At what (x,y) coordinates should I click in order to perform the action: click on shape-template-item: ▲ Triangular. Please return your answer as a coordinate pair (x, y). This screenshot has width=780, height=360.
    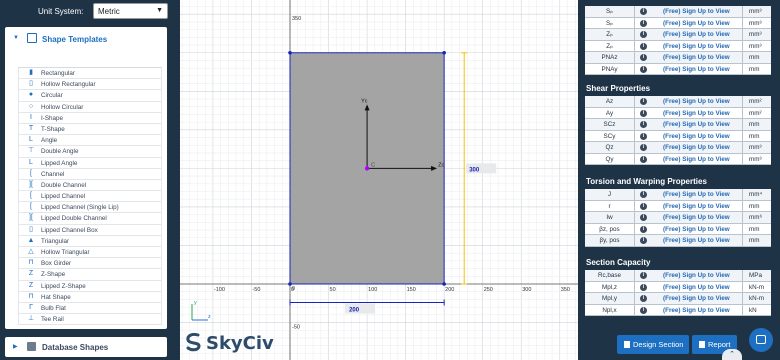
    Looking at the image, I should click on (90, 241).